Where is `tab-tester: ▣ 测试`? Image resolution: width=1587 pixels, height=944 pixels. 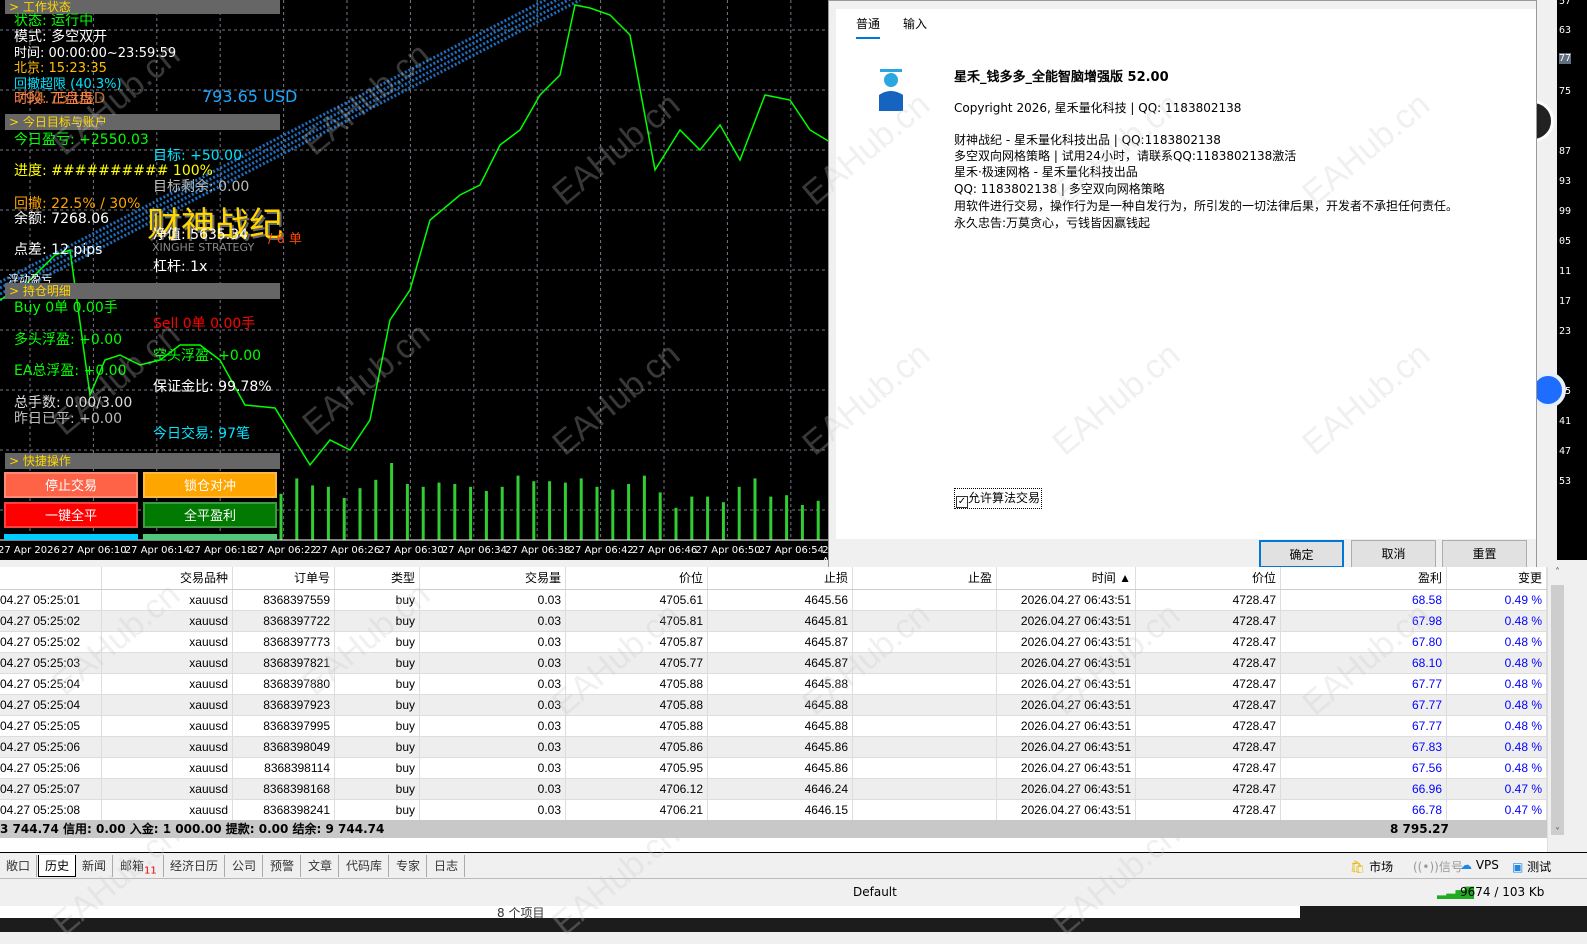 tab-tester: ▣ 测试 is located at coordinates (1531, 866).